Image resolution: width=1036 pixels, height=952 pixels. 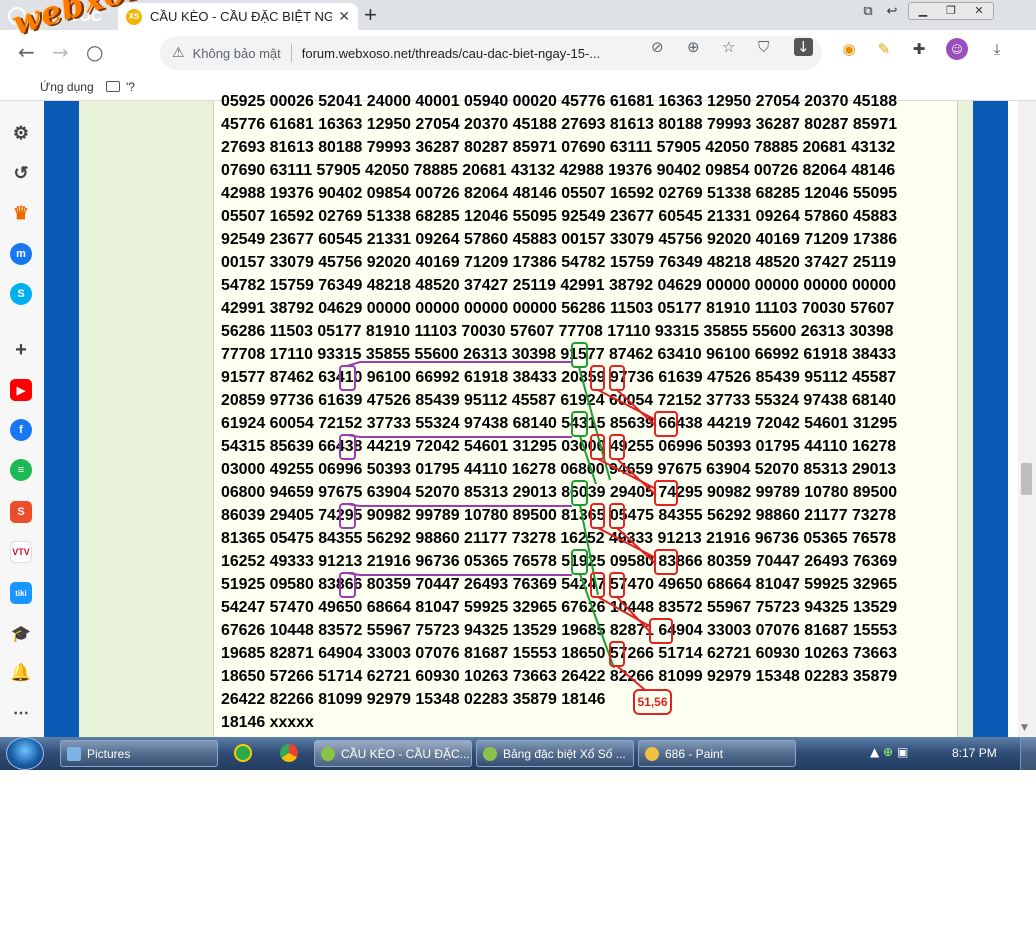 What do you see at coordinates (21, 390) in the screenshot?
I see `youtube-icon: ▶` at bounding box center [21, 390].